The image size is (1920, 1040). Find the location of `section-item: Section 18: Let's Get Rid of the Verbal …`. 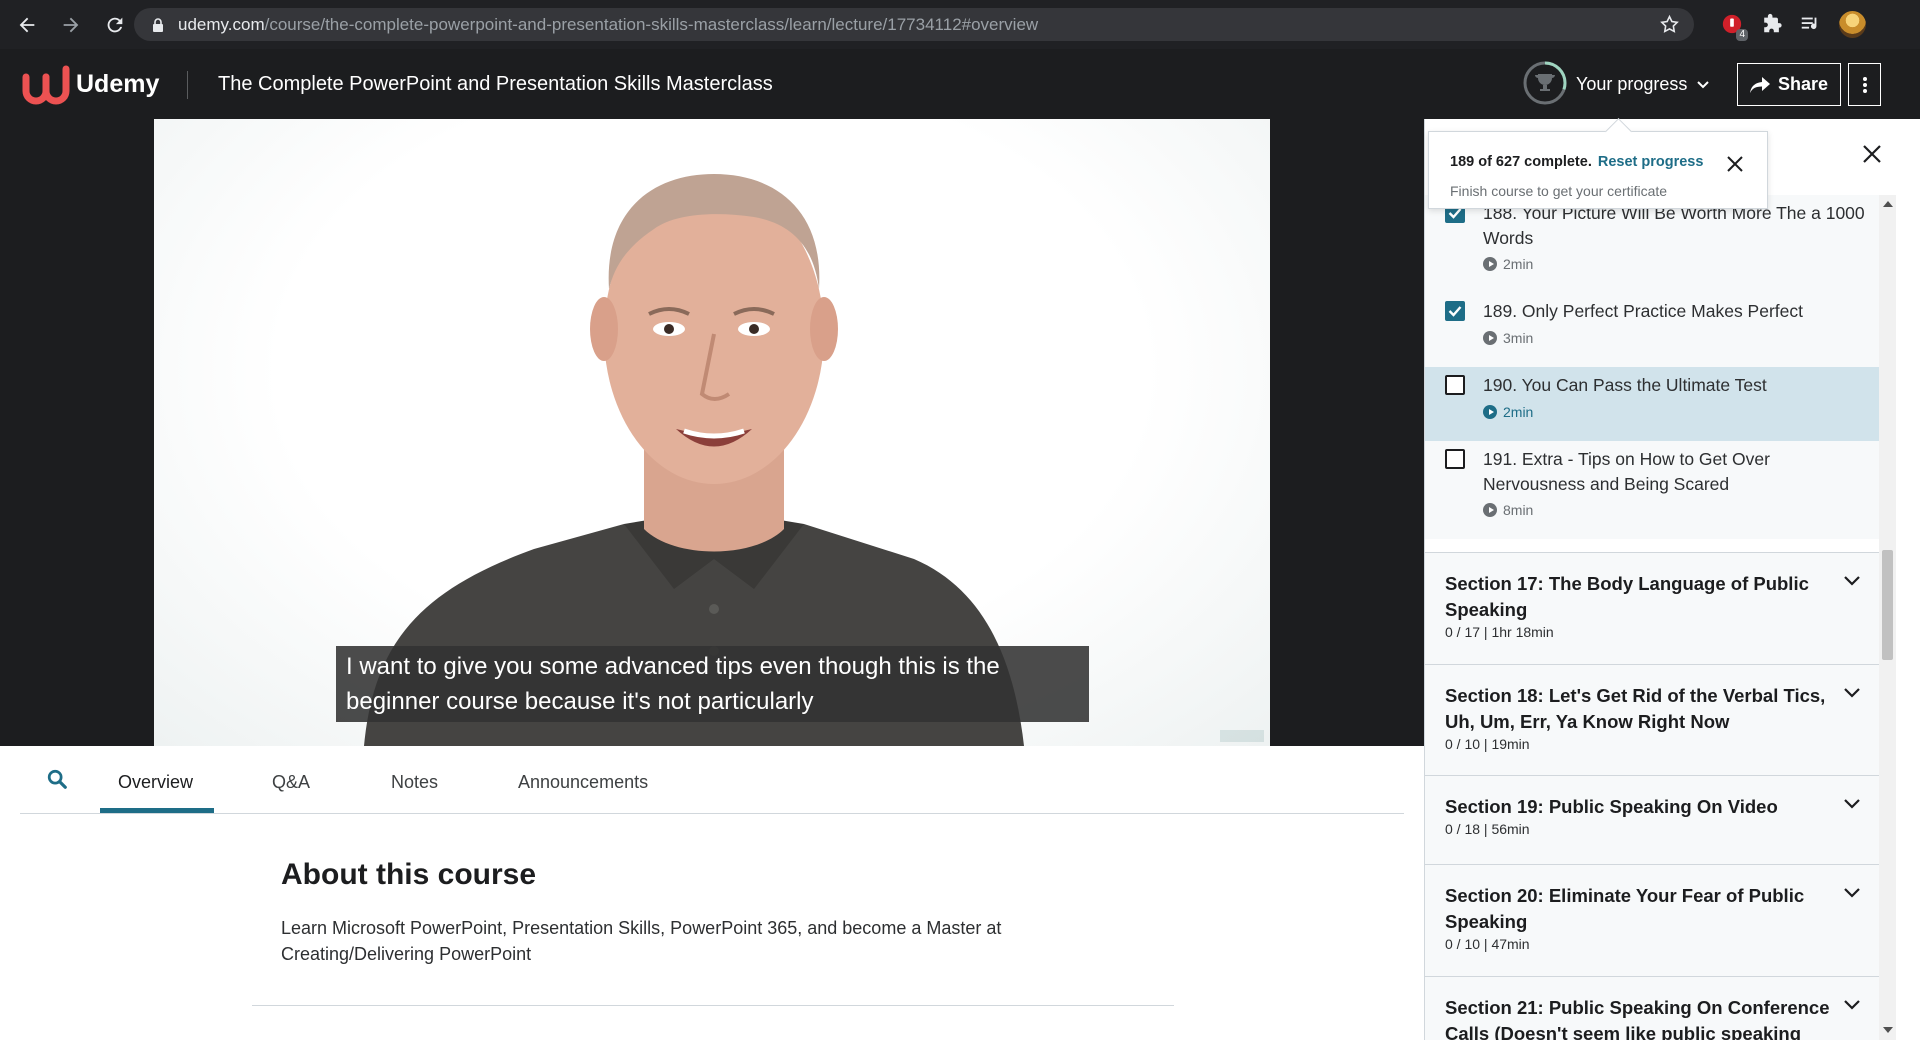

section-item: Section 18: Let's Get Rid of the Verbal … is located at coordinates (1652, 719).